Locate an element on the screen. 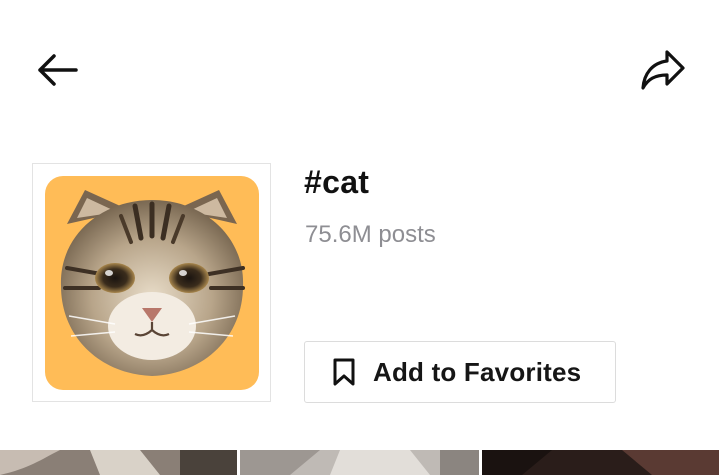 This screenshot has height=475, width=719. posts-count: 75.6M posts is located at coordinates (370, 234).